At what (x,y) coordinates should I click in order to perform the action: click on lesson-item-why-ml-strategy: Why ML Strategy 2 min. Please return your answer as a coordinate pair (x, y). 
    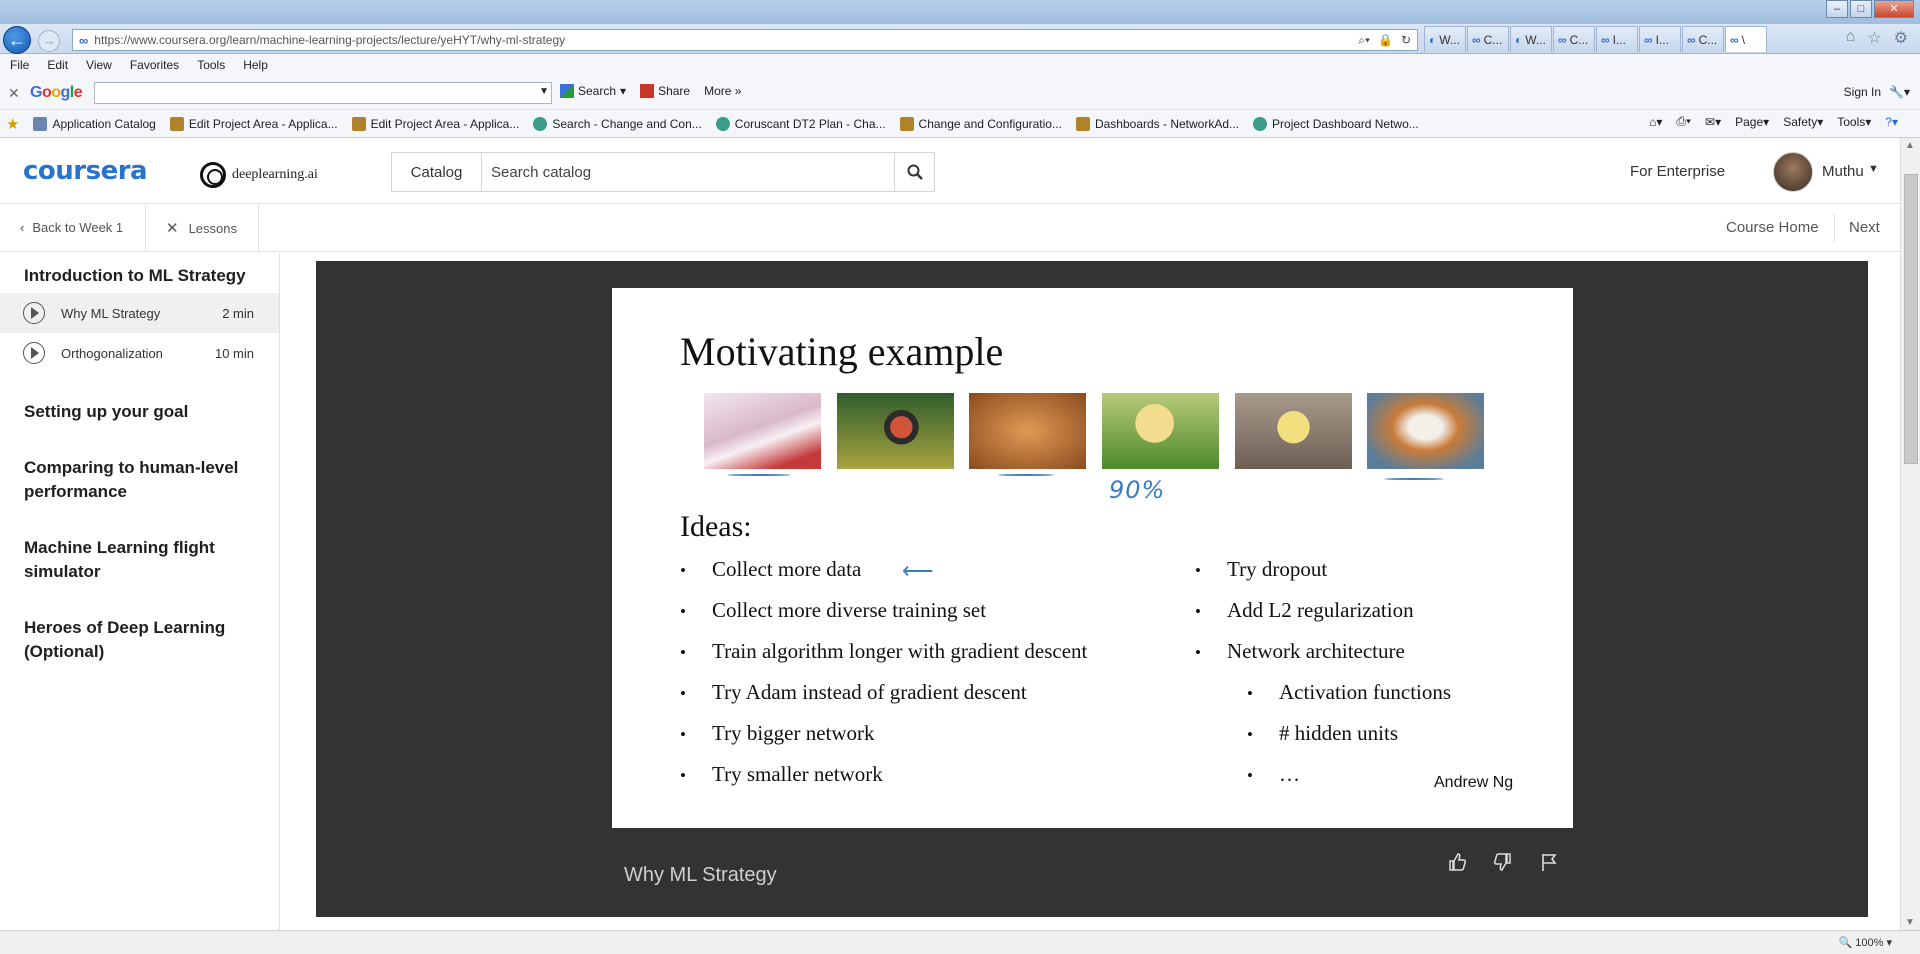
    Looking at the image, I should click on (139, 313).